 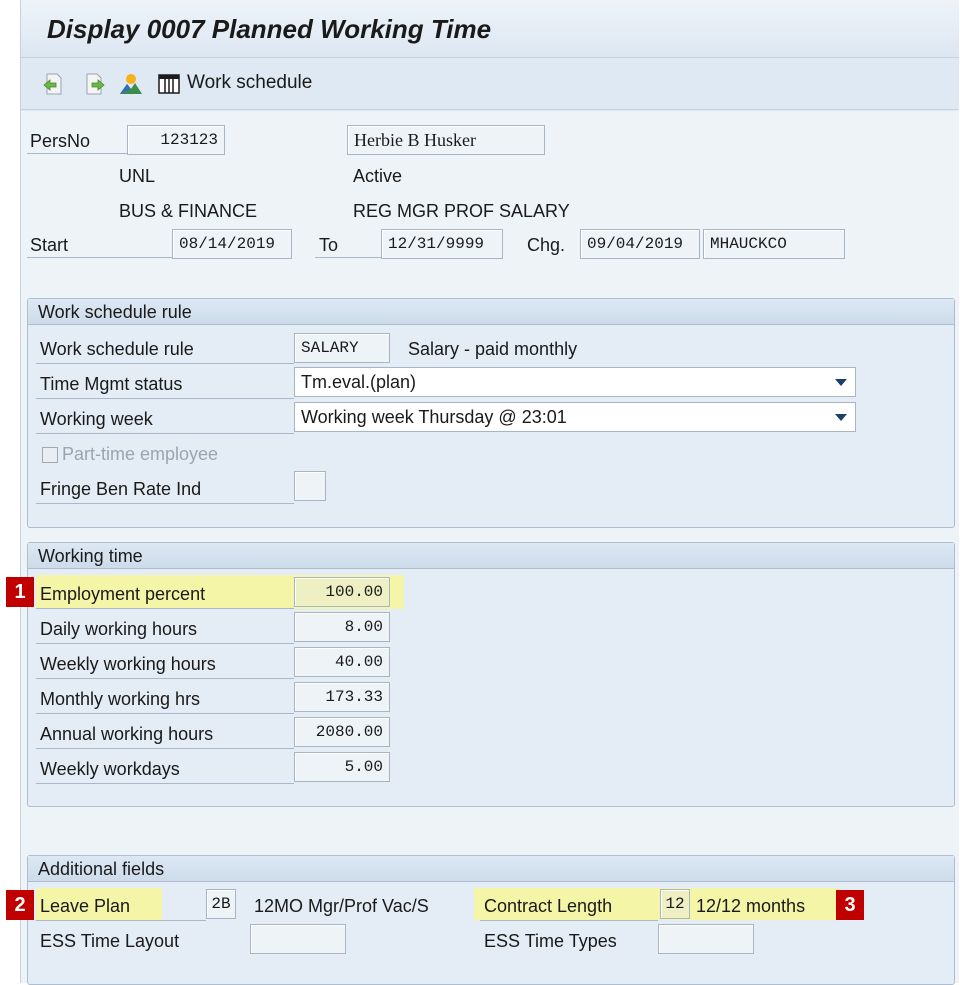 What do you see at coordinates (491, 556) in the screenshot?
I see `group-header: Working time` at bounding box center [491, 556].